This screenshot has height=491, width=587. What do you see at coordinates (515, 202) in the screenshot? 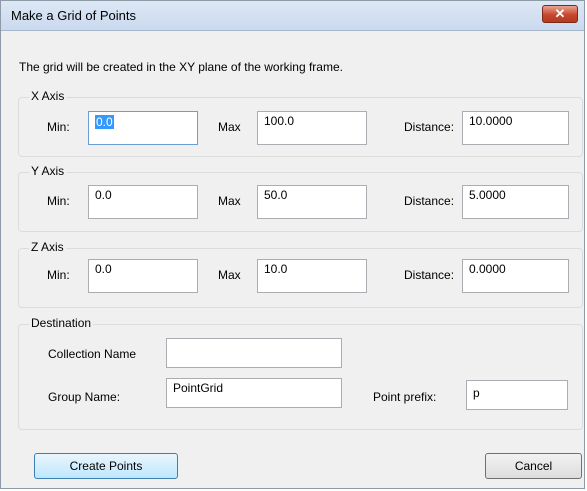
I see `y-distance-input` at bounding box center [515, 202].